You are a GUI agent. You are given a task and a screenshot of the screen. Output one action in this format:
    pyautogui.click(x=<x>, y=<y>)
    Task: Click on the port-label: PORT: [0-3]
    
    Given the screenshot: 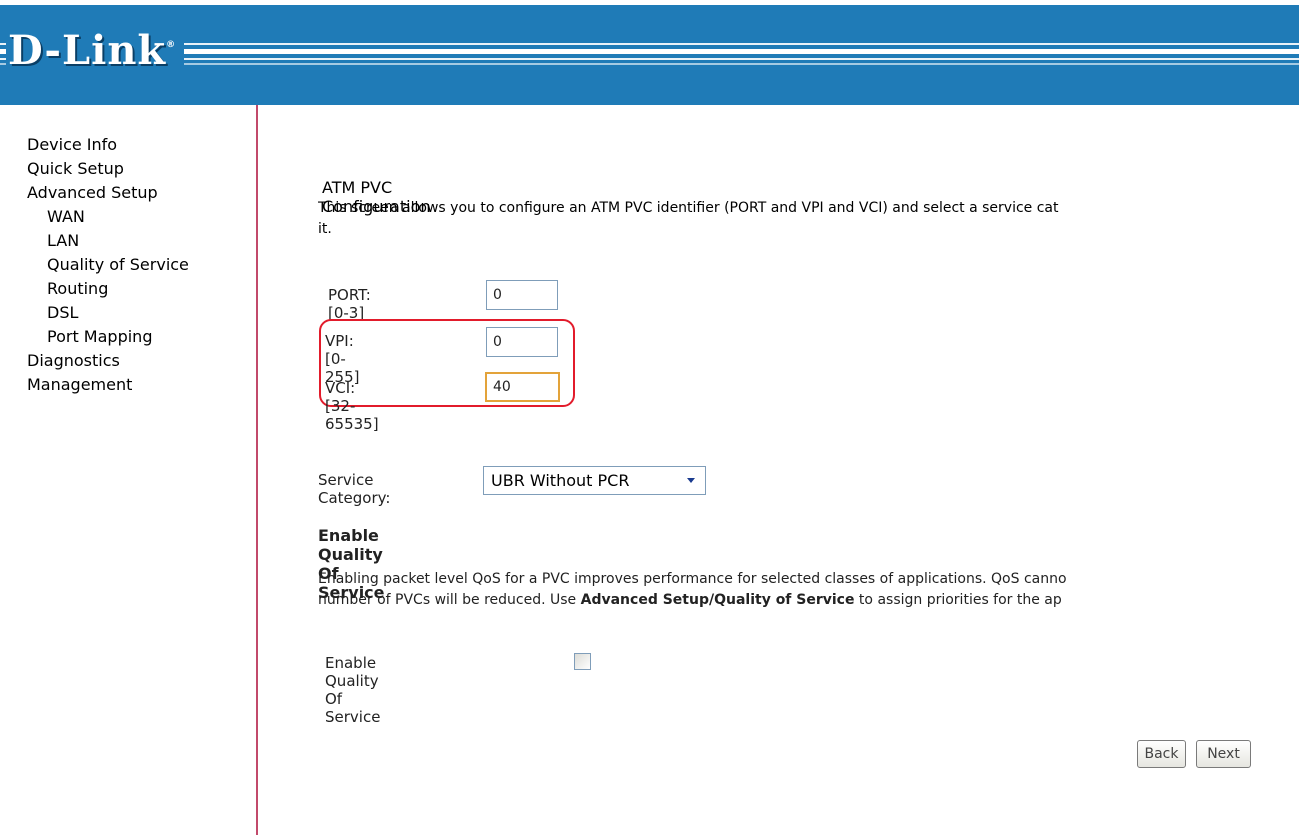 What is the action you would take?
    pyautogui.click(x=349, y=304)
    